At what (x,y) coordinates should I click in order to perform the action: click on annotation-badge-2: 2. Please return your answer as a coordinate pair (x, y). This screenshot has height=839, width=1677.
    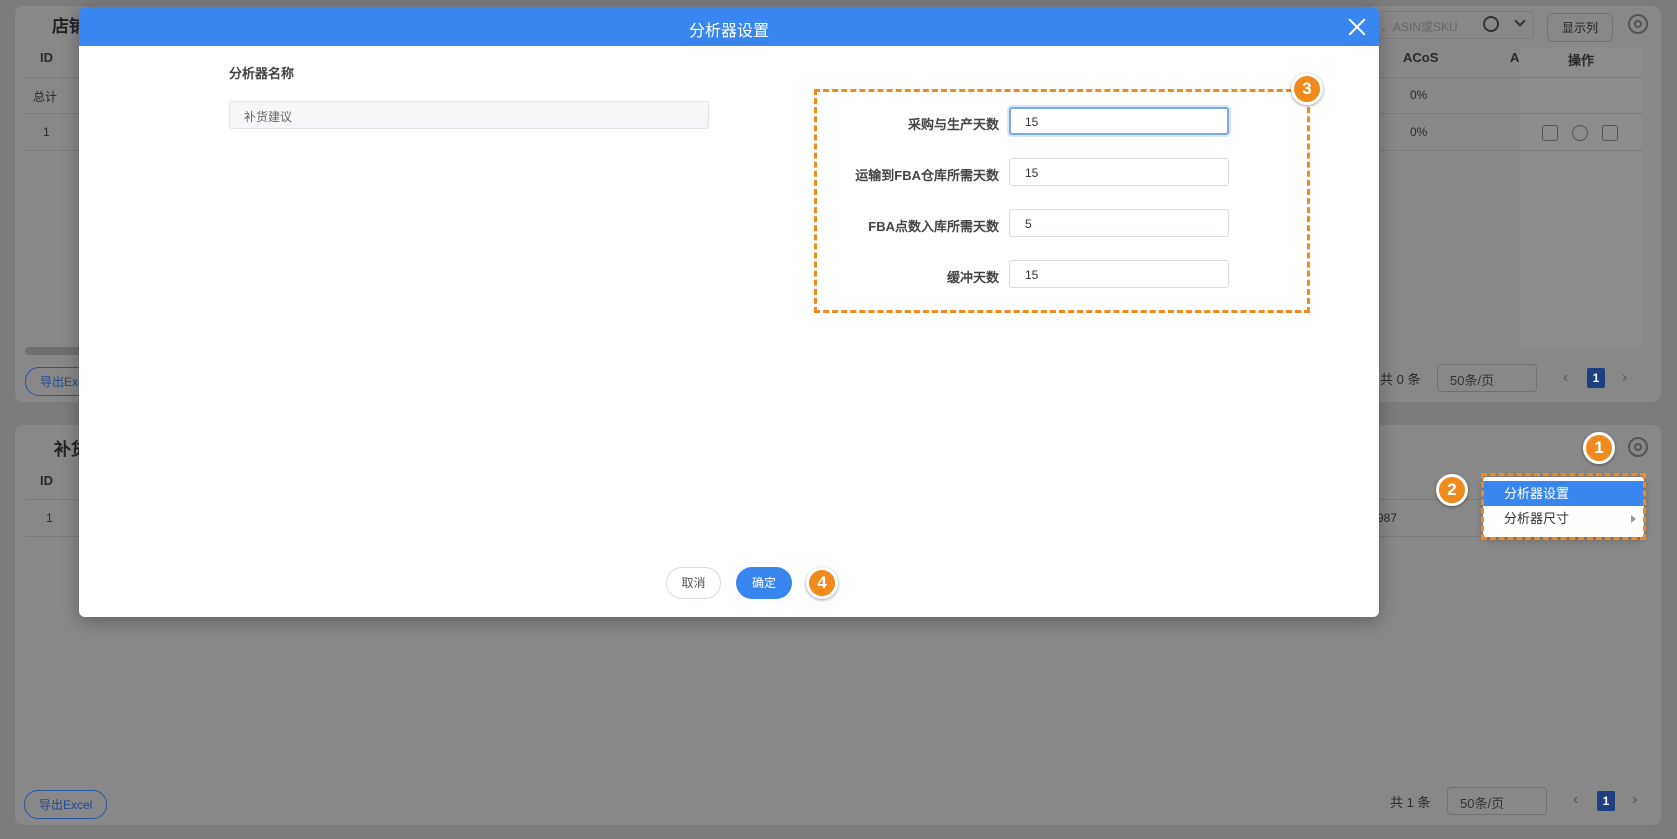
    Looking at the image, I should click on (1452, 490).